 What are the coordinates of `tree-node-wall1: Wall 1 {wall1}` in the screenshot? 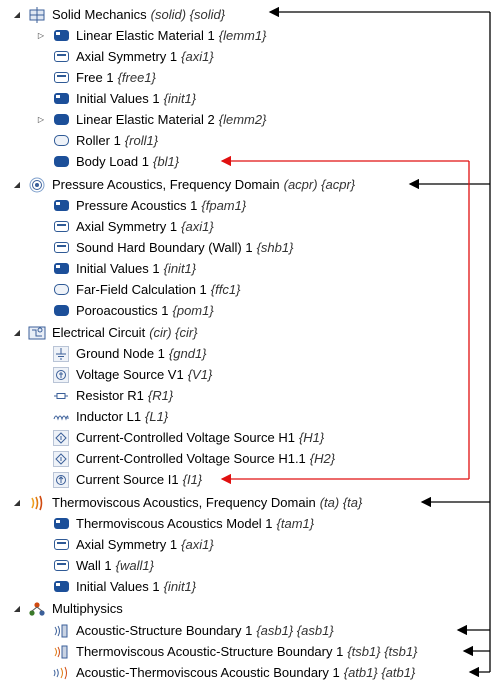 It's located at (103, 565).